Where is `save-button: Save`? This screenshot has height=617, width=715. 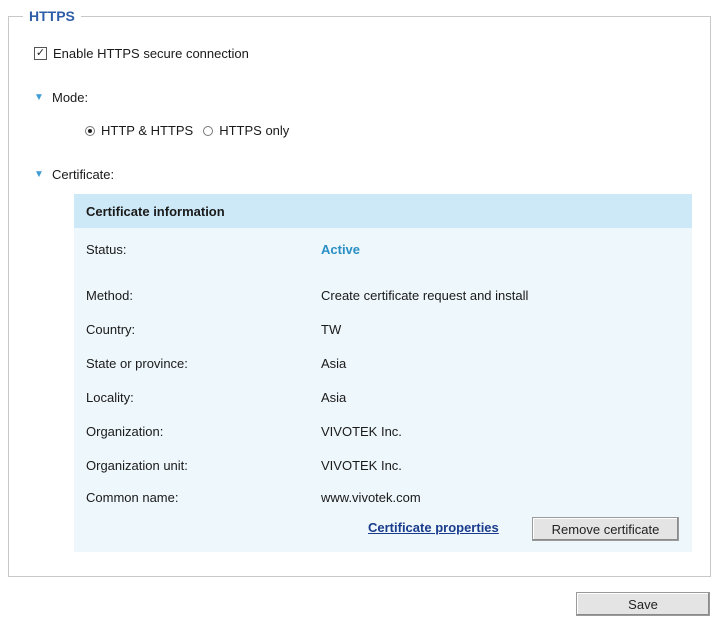
save-button: Save is located at coordinates (643, 604).